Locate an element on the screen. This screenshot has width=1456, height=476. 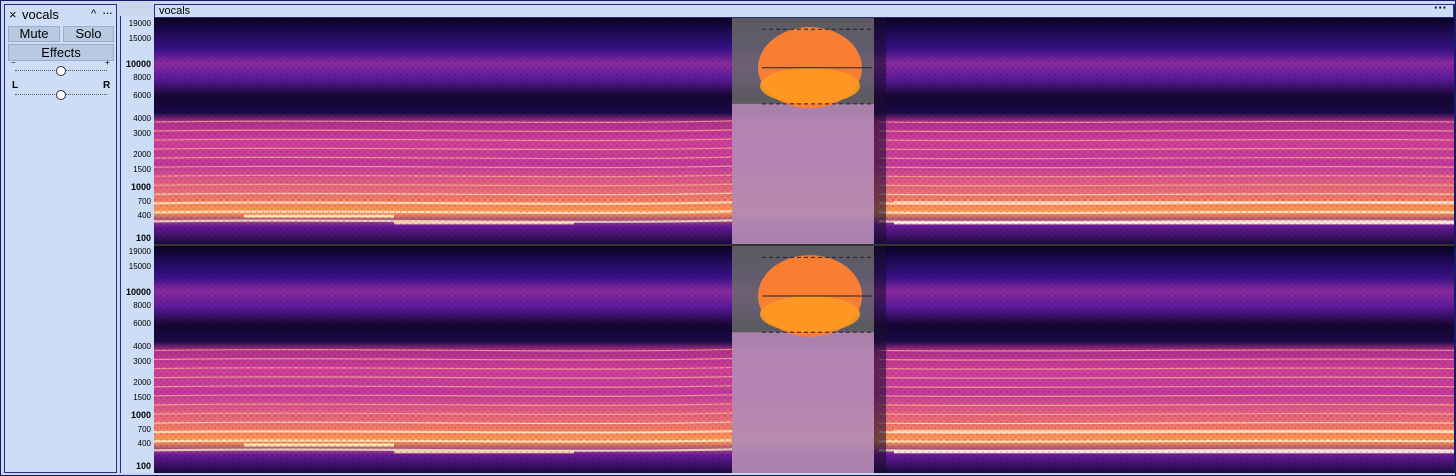
pan-left-label: L is located at coordinates (15, 85).